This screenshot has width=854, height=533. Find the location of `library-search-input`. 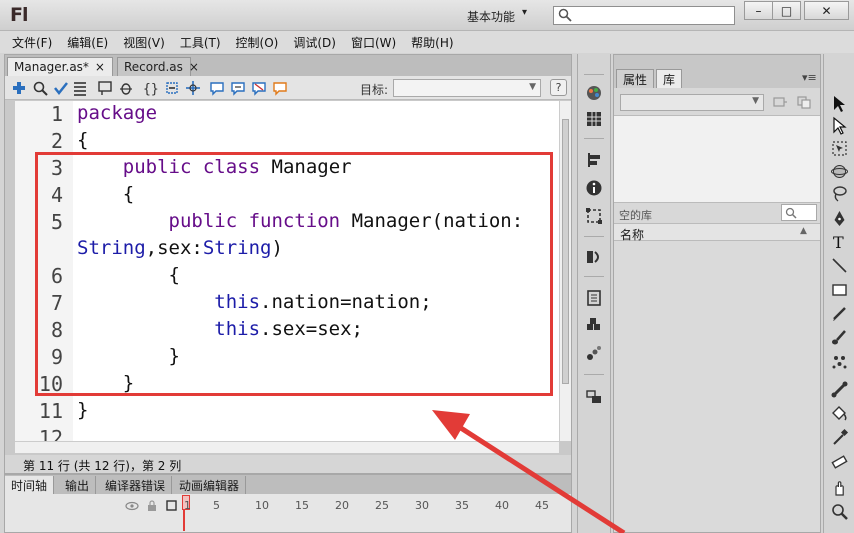

library-search-input is located at coordinates (799, 212).